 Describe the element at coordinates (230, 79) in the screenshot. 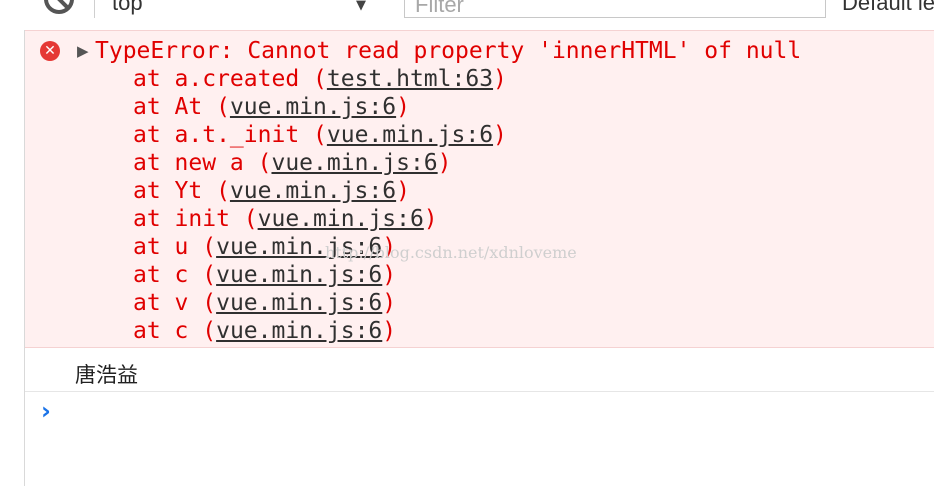

I see `stack-frame-text: at a.created (` at that location.